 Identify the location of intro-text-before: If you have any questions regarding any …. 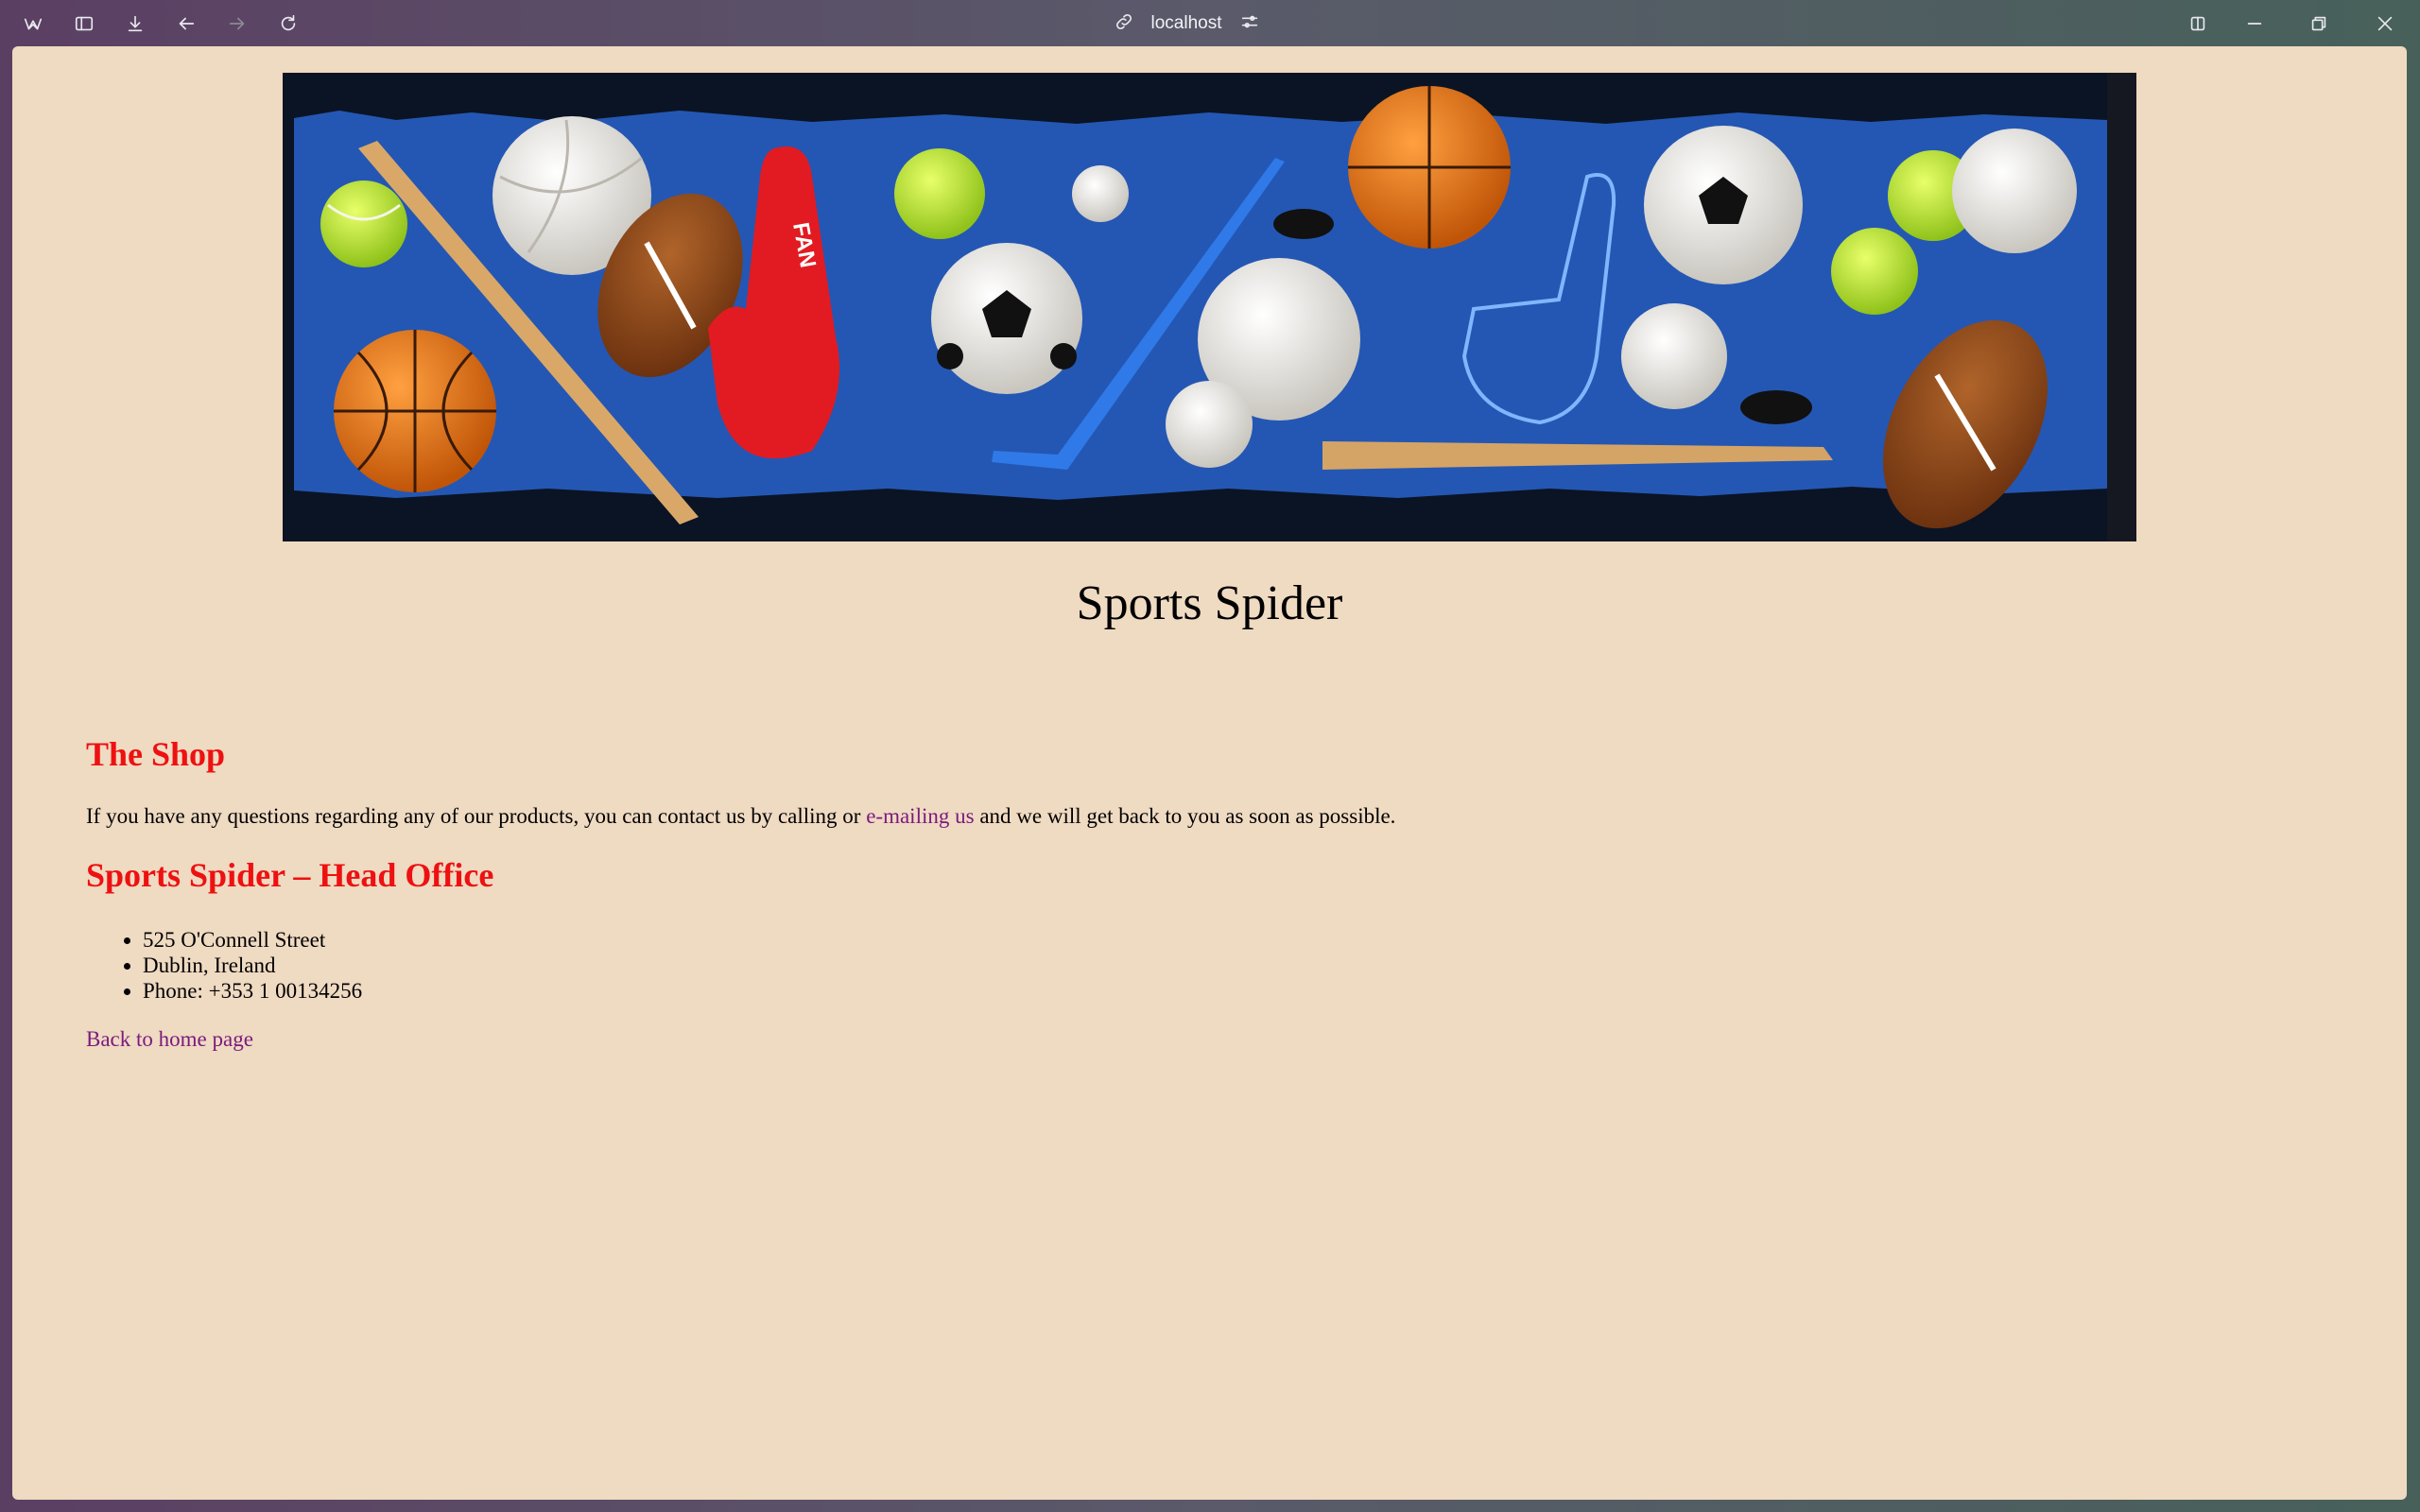
(476, 816).